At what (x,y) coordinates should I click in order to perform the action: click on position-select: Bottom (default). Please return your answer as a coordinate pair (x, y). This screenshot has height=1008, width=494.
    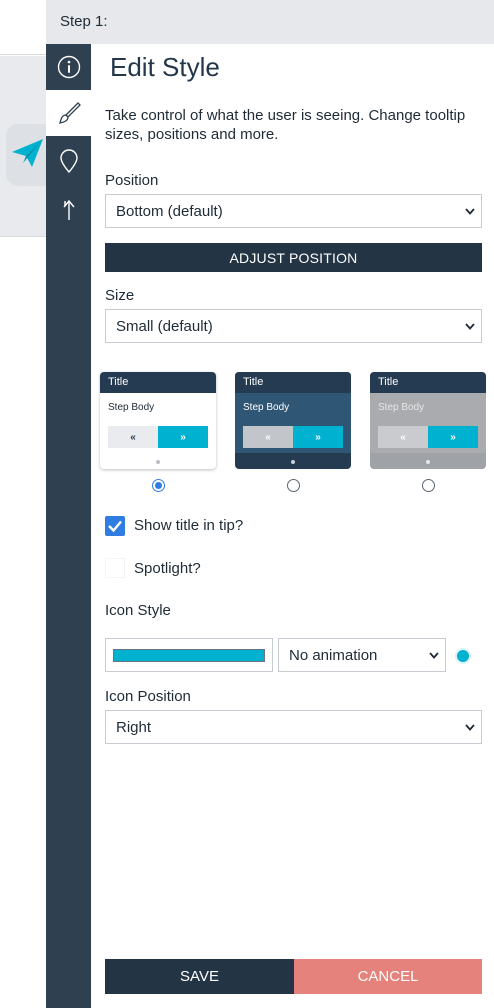
    Looking at the image, I should click on (293, 211).